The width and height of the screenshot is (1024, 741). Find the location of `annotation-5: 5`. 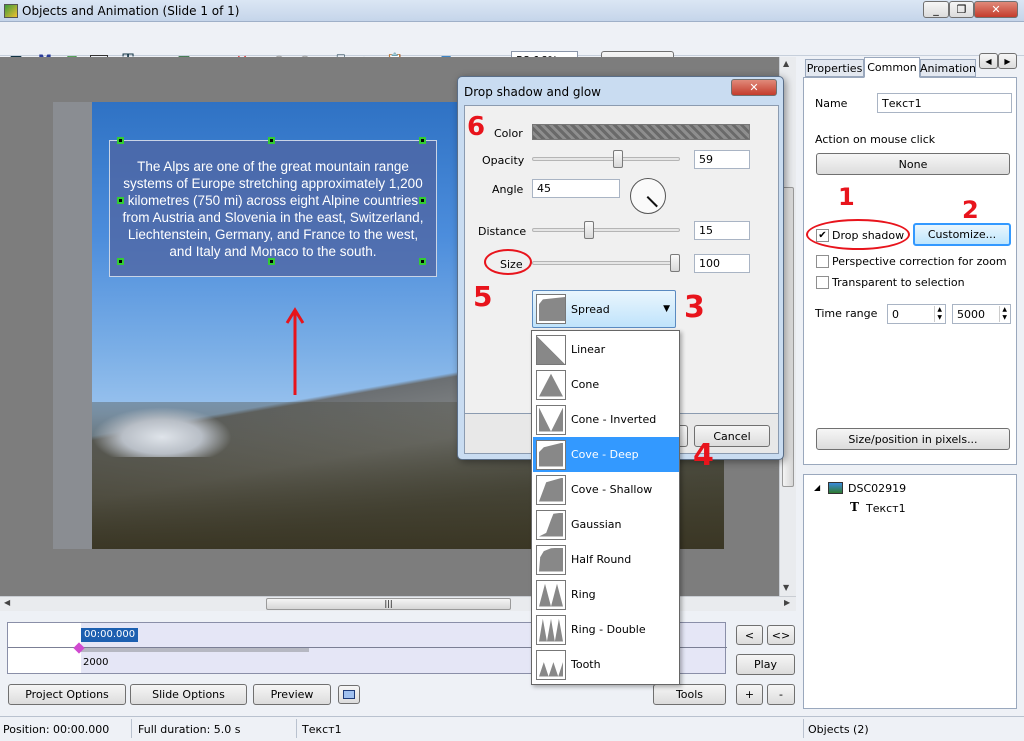

annotation-5: 5 is located at coordinates (483, 296).